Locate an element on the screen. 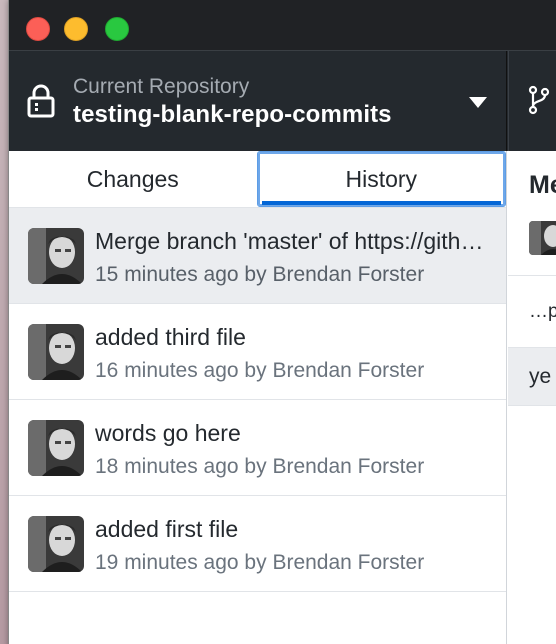  commit-meta: 18 minutes ago by Brendan Forster is located at coordinates (260, 466).